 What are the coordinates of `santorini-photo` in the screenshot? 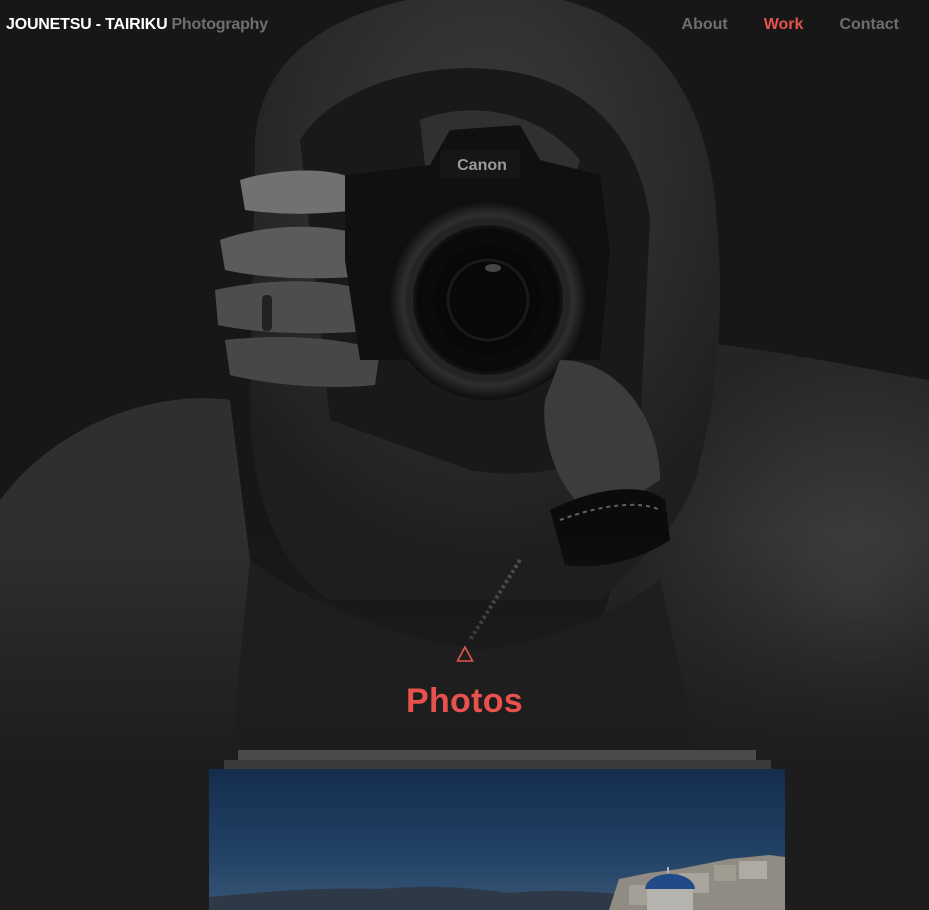 It's located at (497, 839).